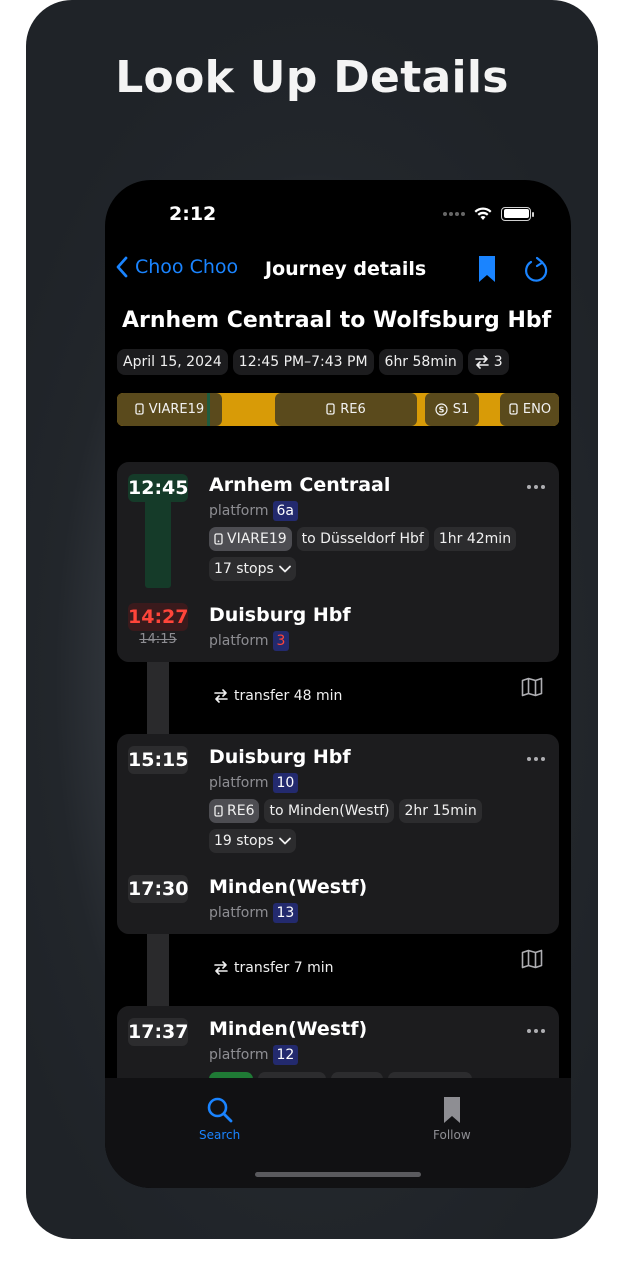  I want to click on segment-label: VIARE19, so click(176, 409).